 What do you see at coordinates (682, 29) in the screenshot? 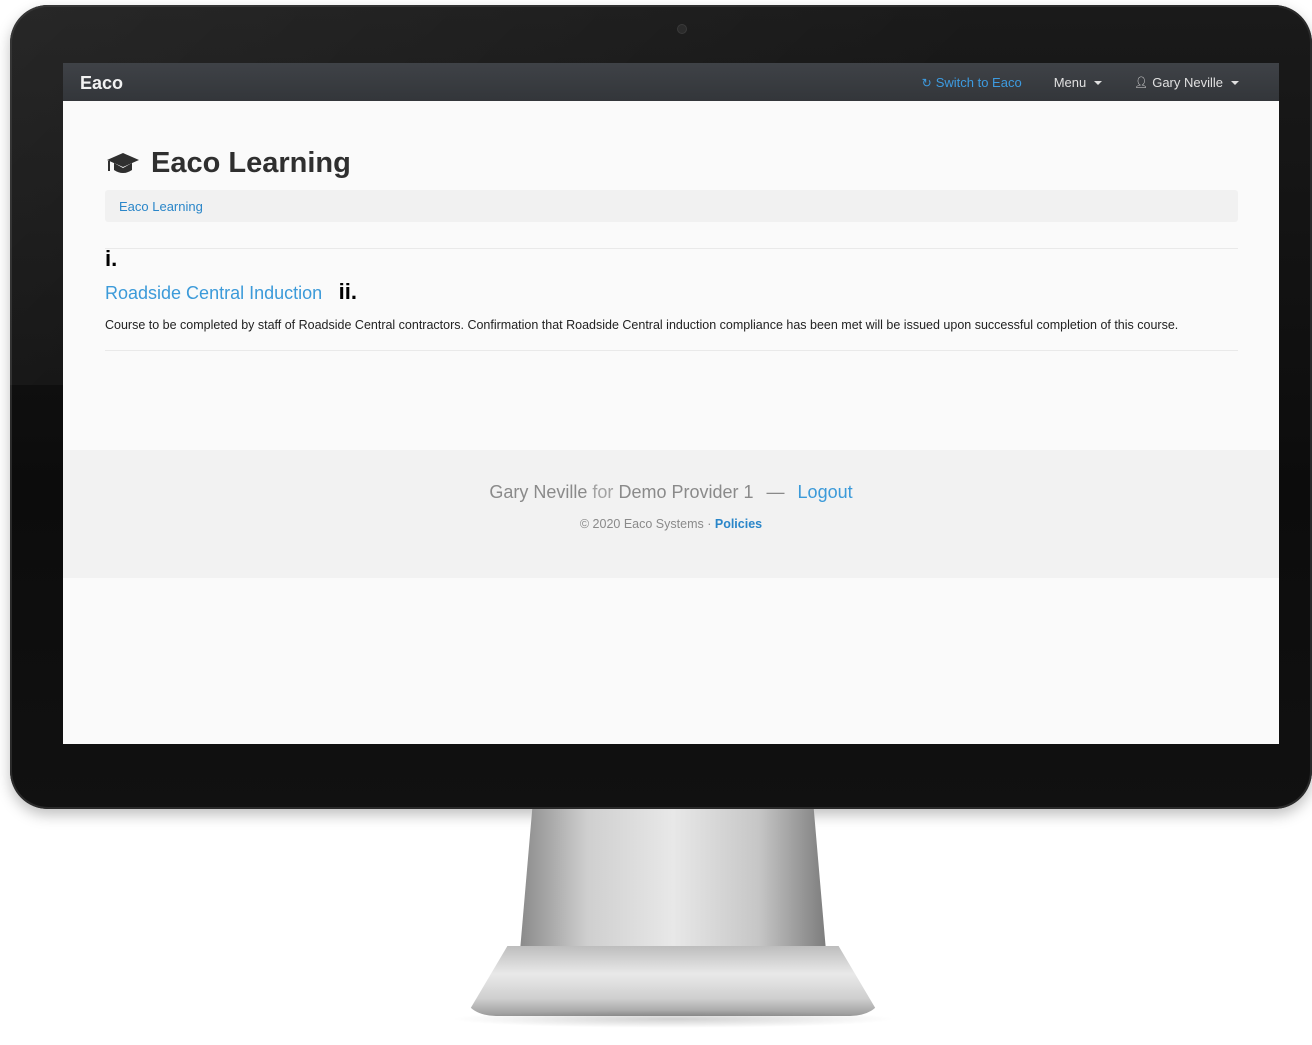
I see `camera-dot` at bounding box center [682, 29].